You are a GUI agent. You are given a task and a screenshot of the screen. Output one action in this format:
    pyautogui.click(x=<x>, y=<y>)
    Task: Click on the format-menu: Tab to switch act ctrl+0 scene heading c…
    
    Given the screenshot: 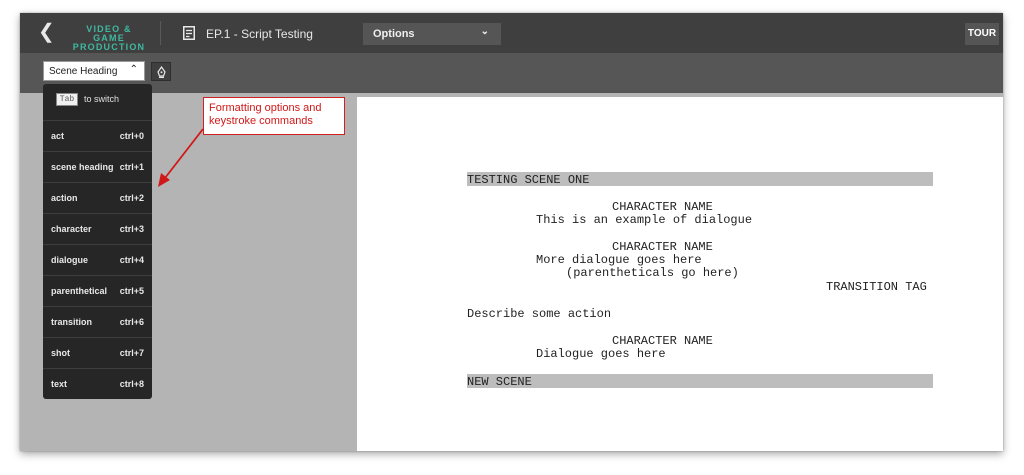 What is the action you would take?
    pyautogui.click(x=97, y=241)
    